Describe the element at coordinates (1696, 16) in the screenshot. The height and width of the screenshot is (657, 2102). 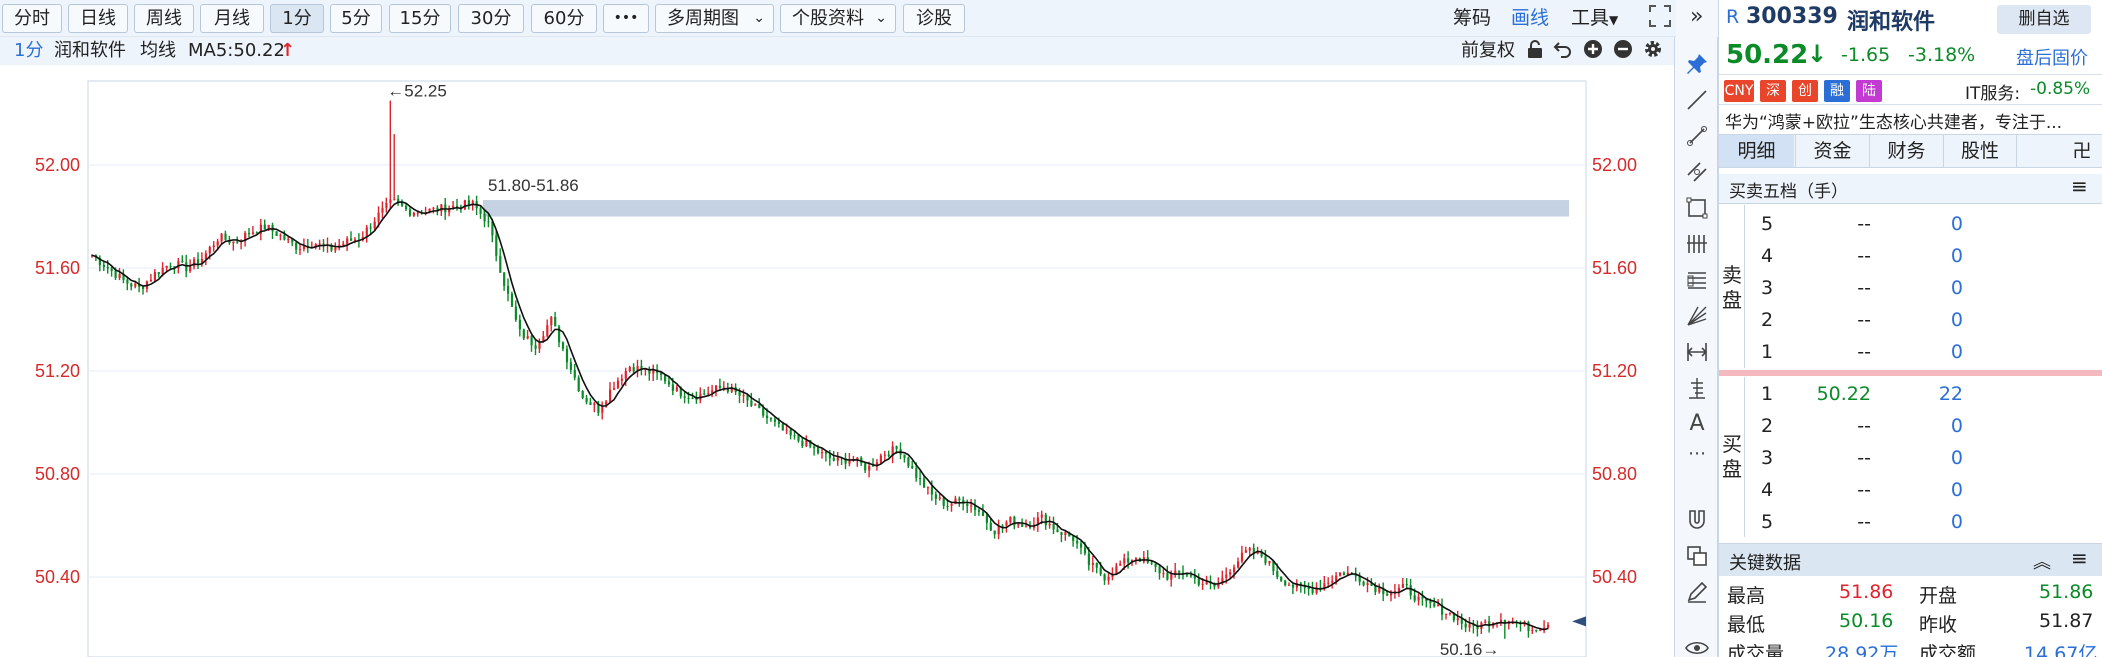
I see `double-chevron-right-icon: »` at that location.